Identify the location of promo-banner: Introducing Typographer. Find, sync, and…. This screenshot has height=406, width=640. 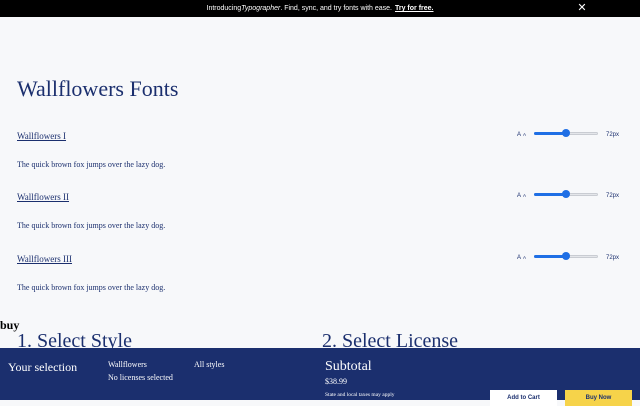
(320, 8).